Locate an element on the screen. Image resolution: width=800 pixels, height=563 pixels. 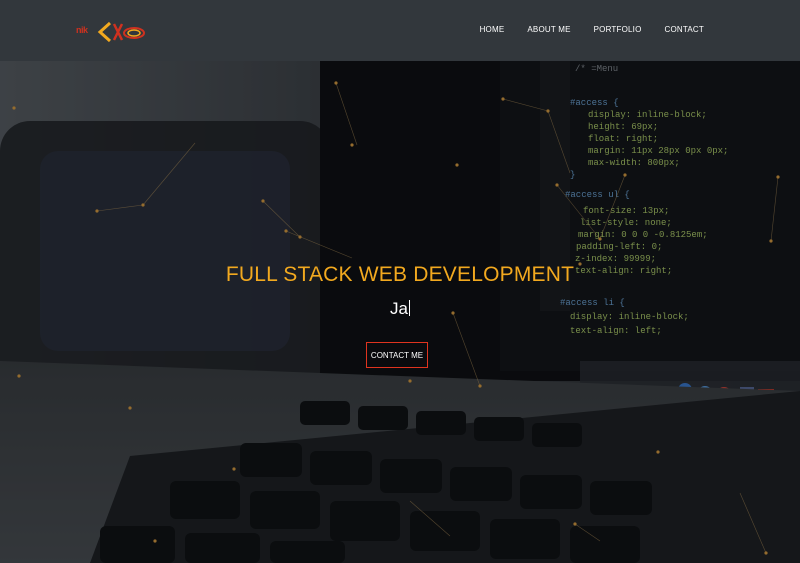
logo-mark-icon is located at coordinates (121, 32).